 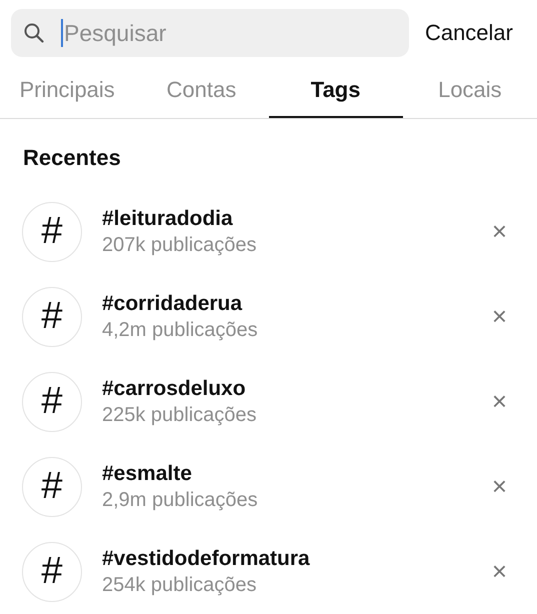 What do you see at coordinates (296, 304) in the screenshot?
I see `hashtag-name: #corridaderua` at bounding box center [296, 304].